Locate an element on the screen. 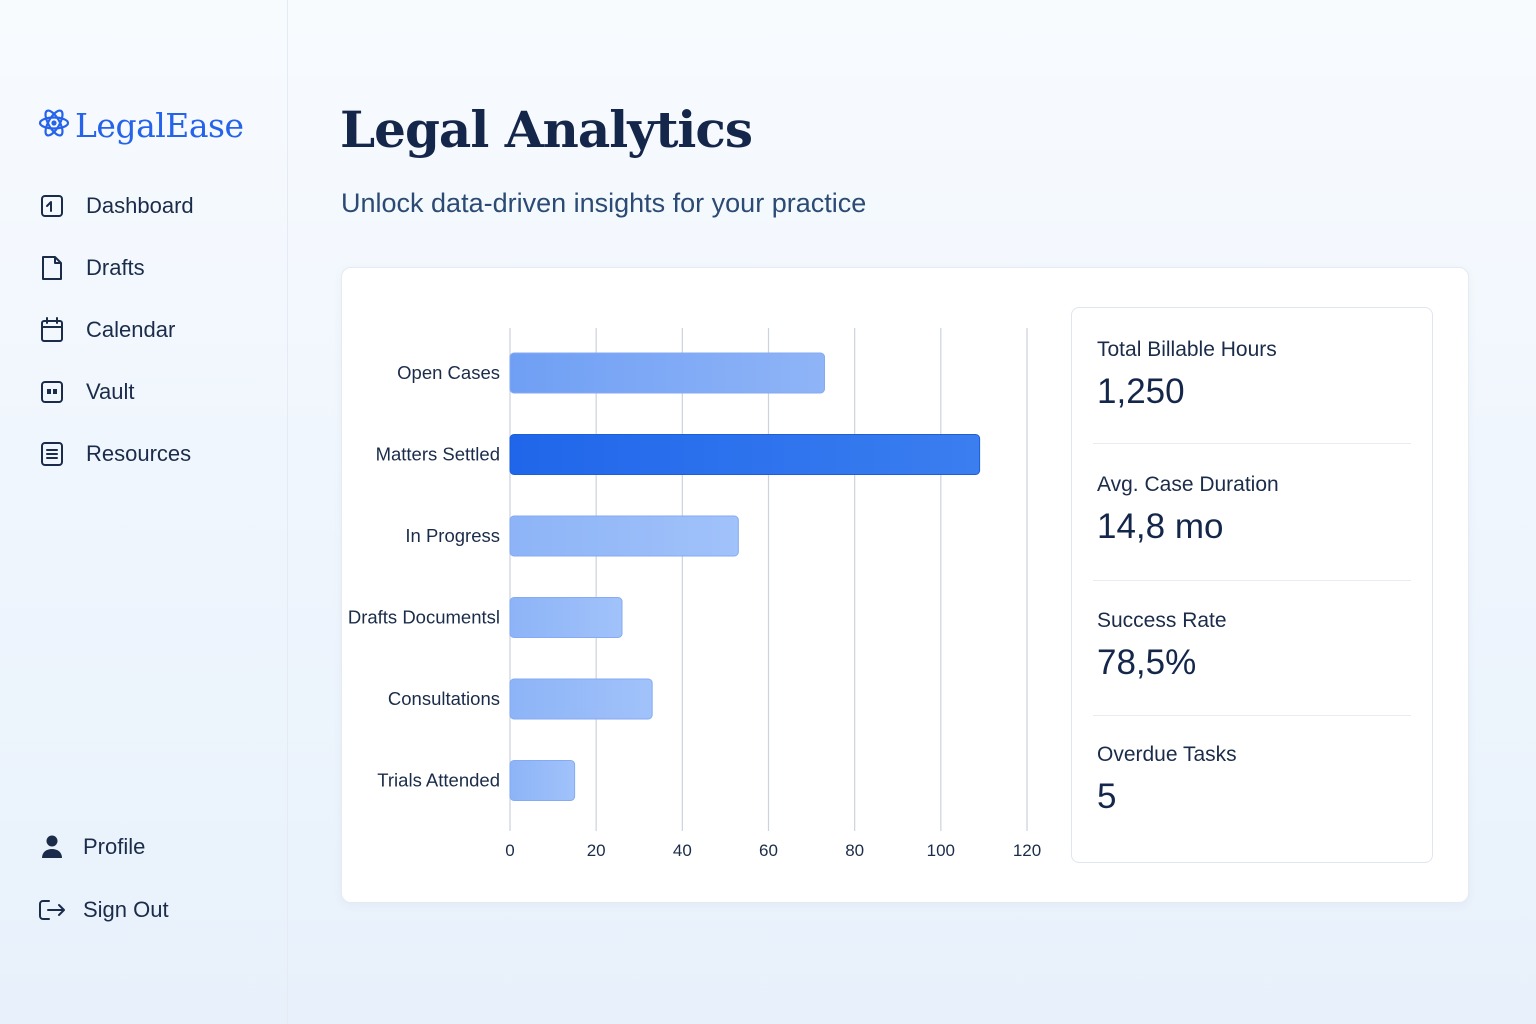 Image resolution: width=1536 pixels, height=1024 pixels. x-tick-label: 80 is located at coordinates (854, 850).